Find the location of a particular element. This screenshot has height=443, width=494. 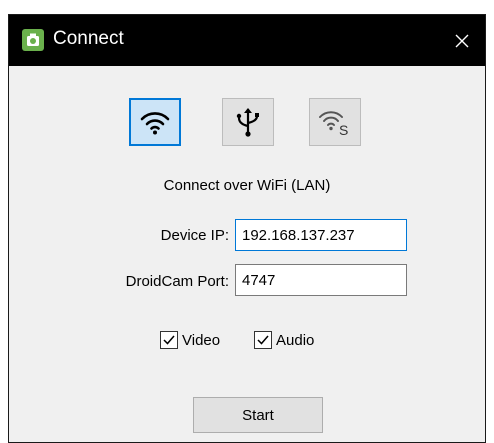

wifi-icon is located at coordinates (155, 123).